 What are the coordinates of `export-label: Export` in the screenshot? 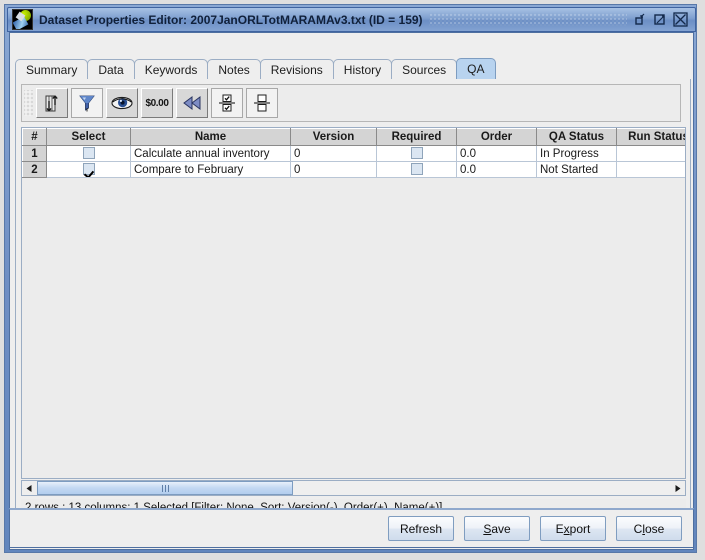 It's located at (573, 528).